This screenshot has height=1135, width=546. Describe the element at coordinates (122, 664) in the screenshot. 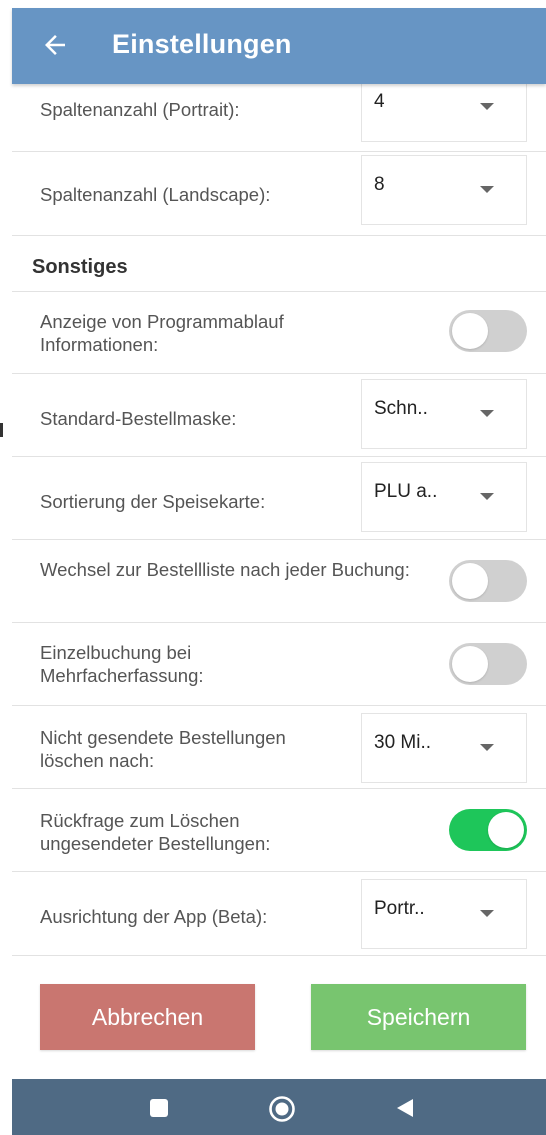

I see `setting-label: Einzelbuchung bei Mehrfacherfassung:` at that location.